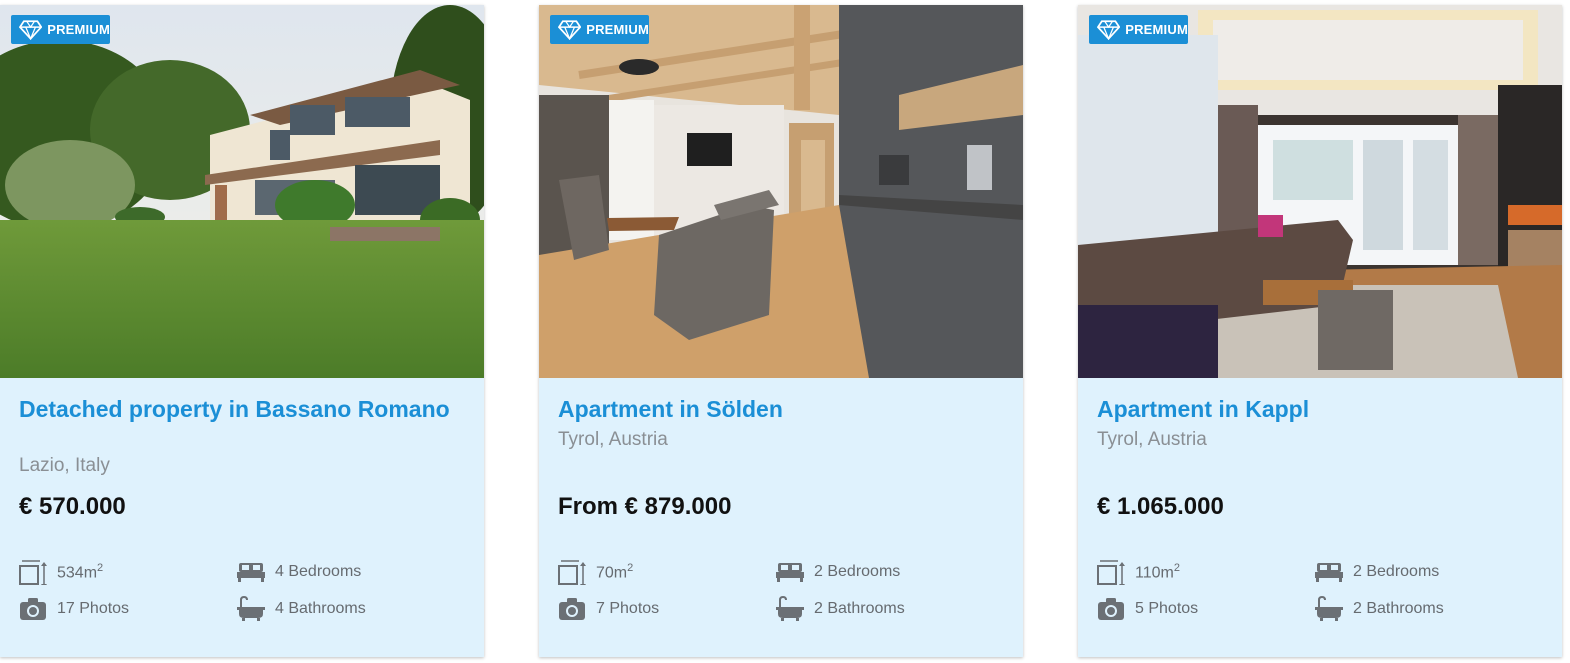  I want to click on area-value: 70m, so click(612, 573).